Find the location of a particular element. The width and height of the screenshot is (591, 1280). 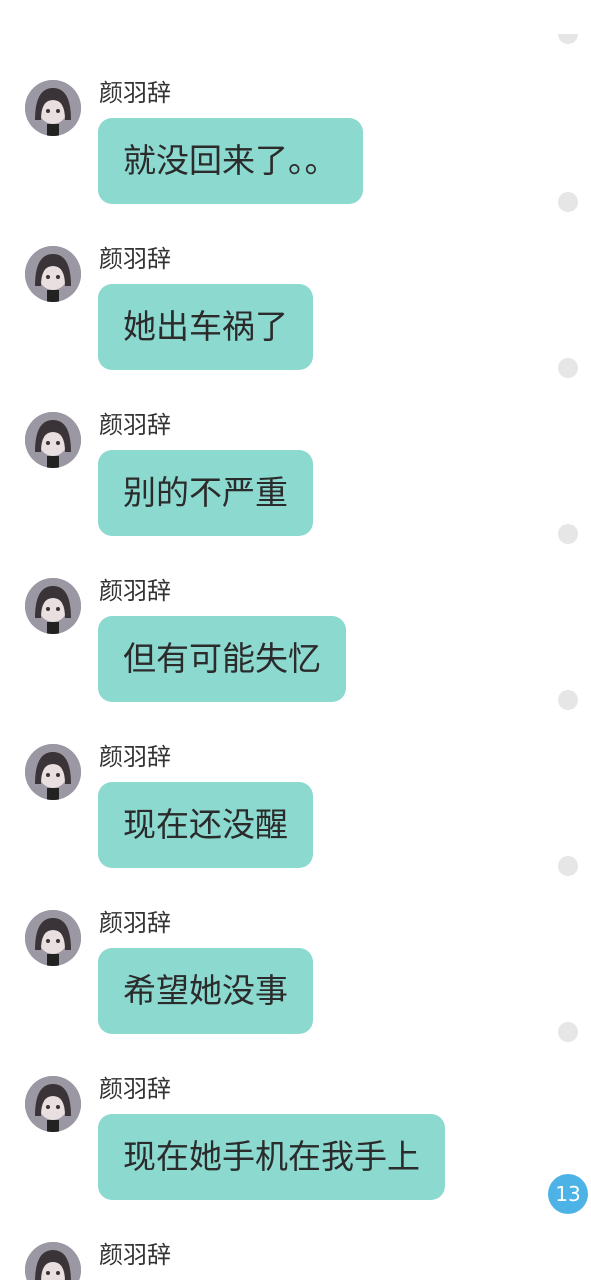

message-bubble: 现在还没醒 is located at coordinates (205, 825).